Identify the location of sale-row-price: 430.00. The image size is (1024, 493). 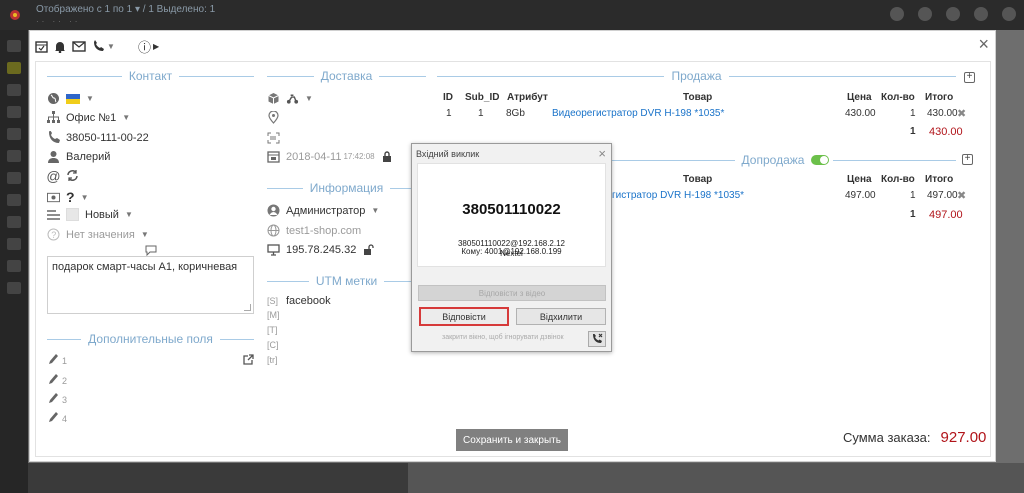
(860, 113).